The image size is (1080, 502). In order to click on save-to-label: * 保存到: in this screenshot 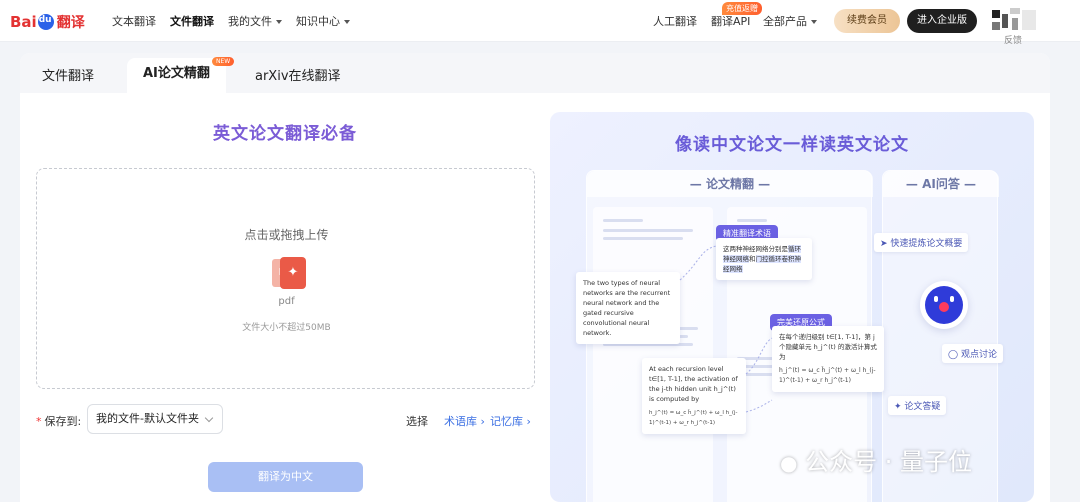, I will do `click(59, 421)`.